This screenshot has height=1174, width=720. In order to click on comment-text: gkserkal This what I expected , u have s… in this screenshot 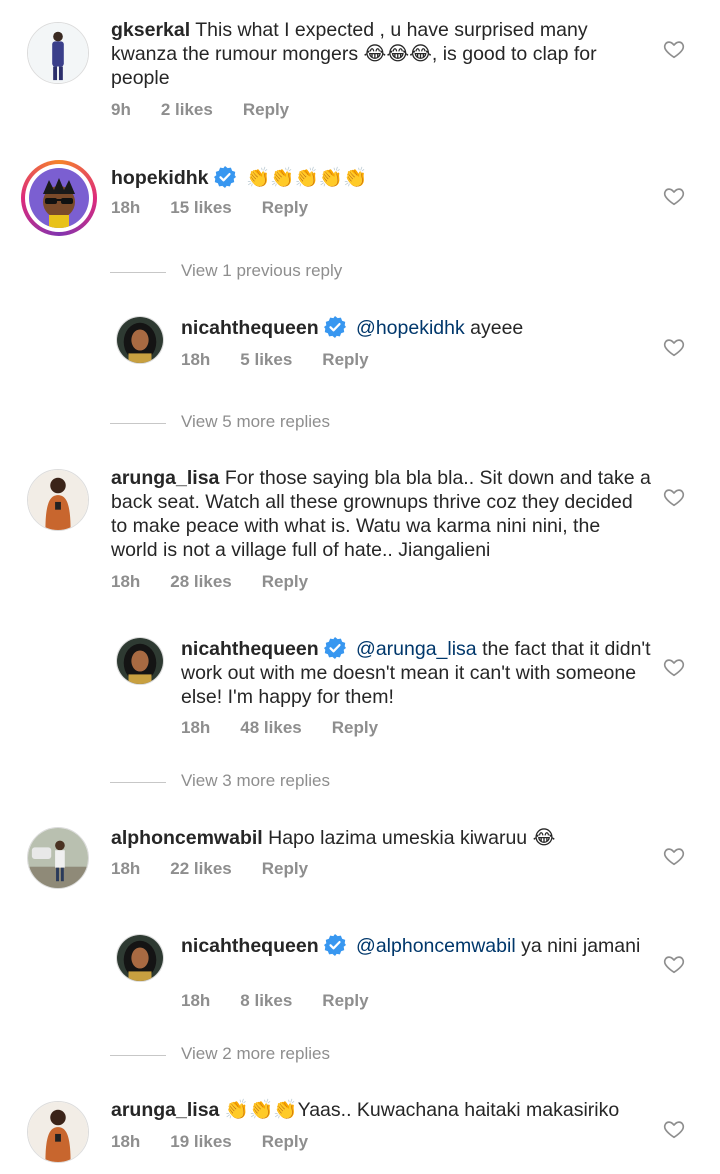, I will do `click(381, 54)`.